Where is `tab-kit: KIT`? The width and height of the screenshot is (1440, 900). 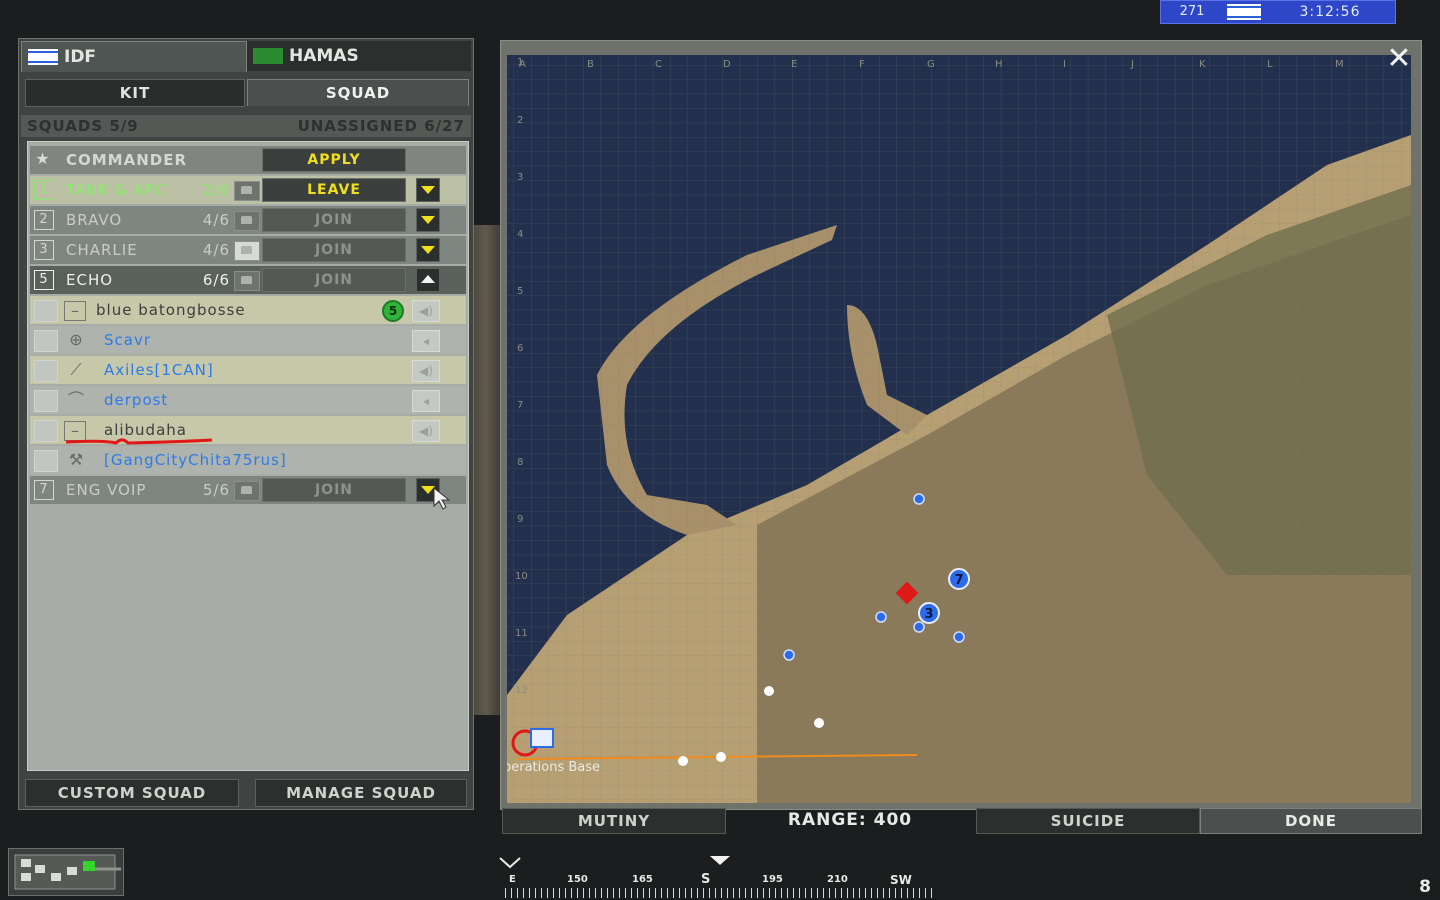 tab-kit: KIT is located at coordinates (135, 93).